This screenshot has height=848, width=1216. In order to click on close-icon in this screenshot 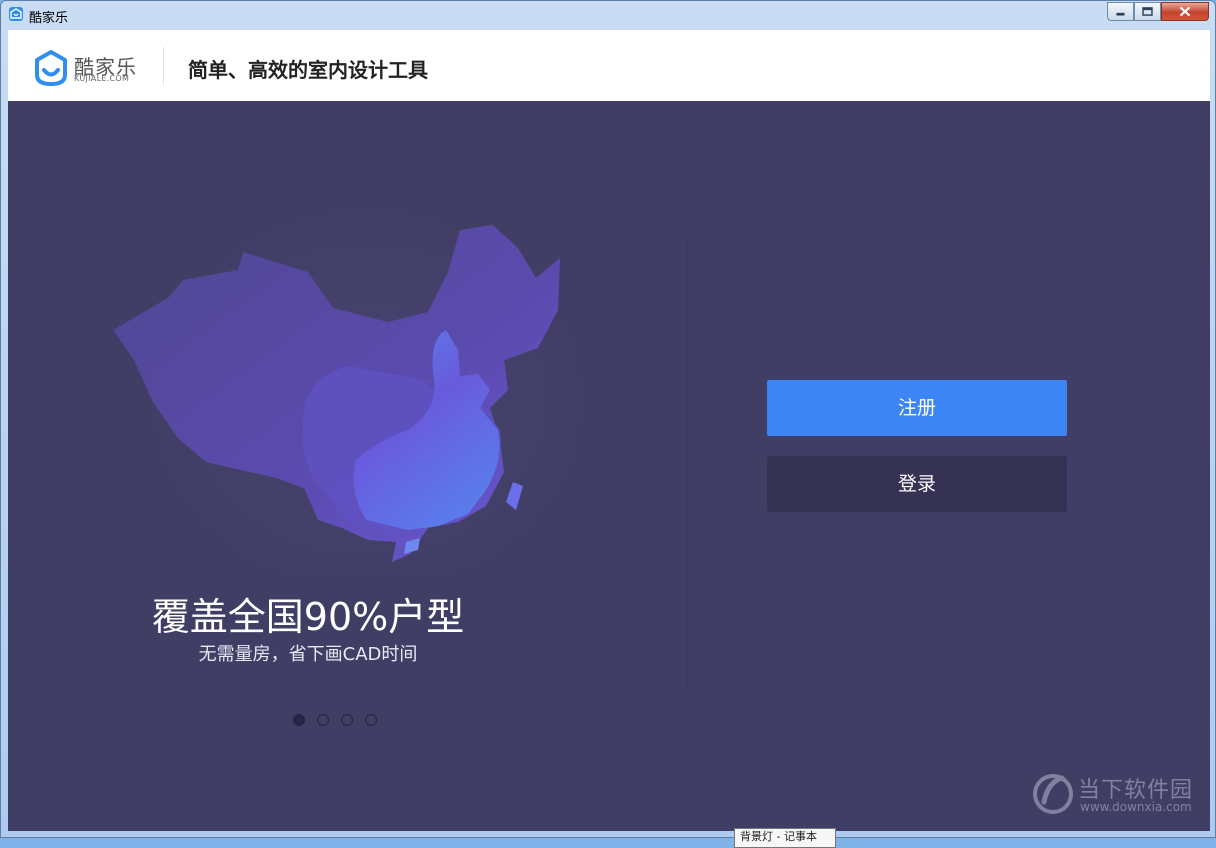, I will do `click(1185, 11)`.